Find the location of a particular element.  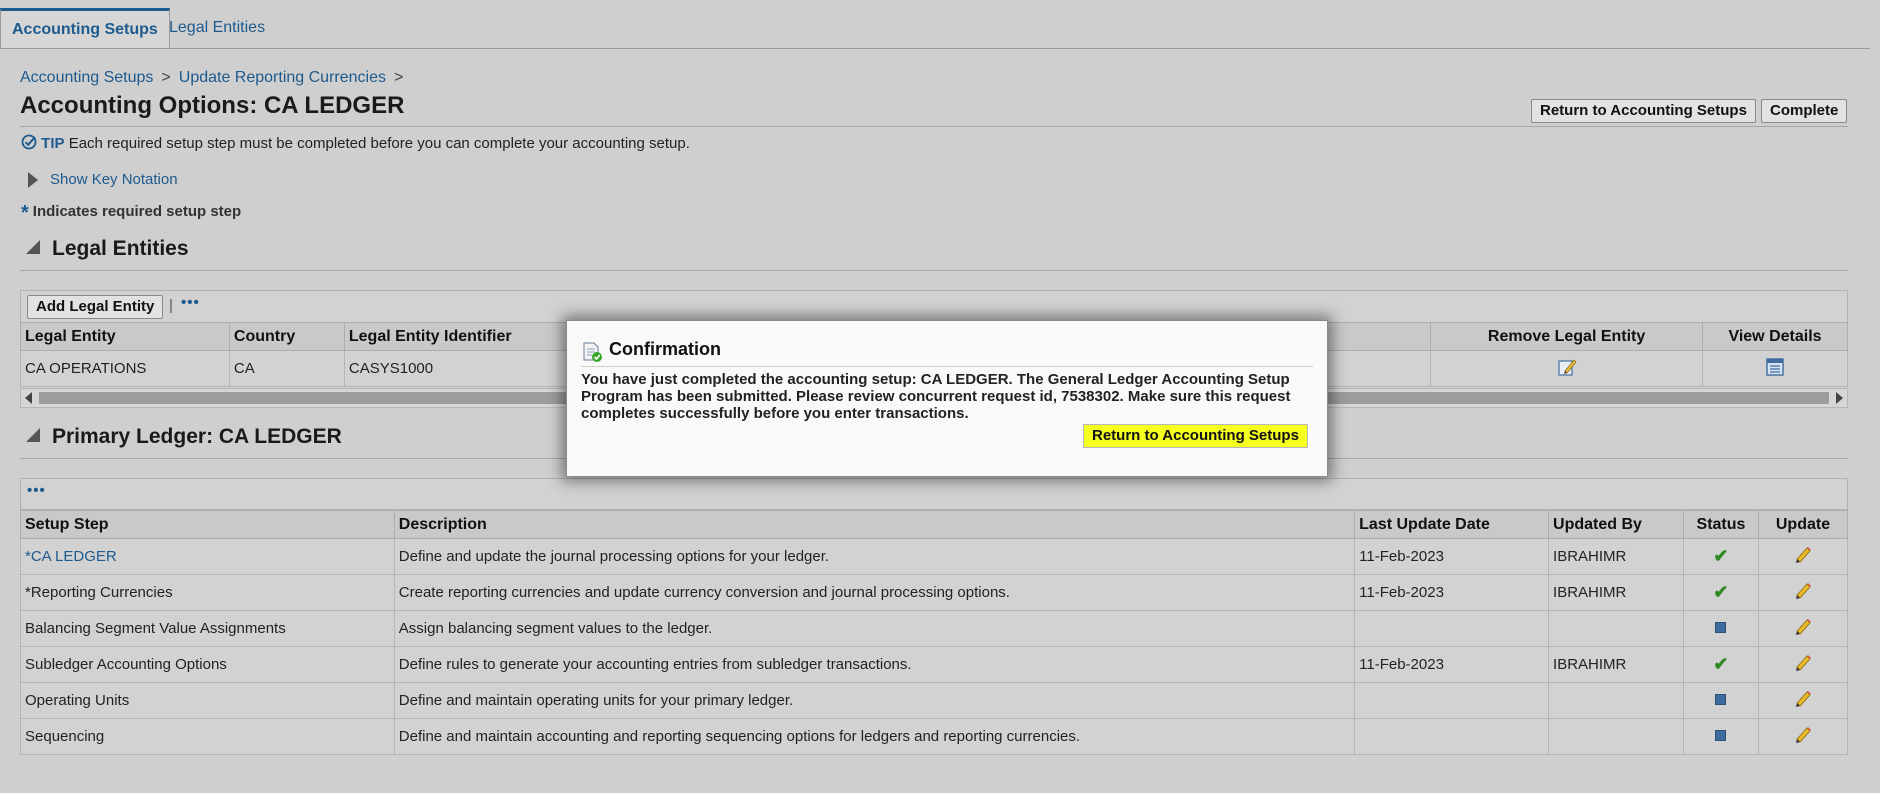

legal-entities-toolbar: Add Legal Entity | ••• is located at coordinates (934, 307).